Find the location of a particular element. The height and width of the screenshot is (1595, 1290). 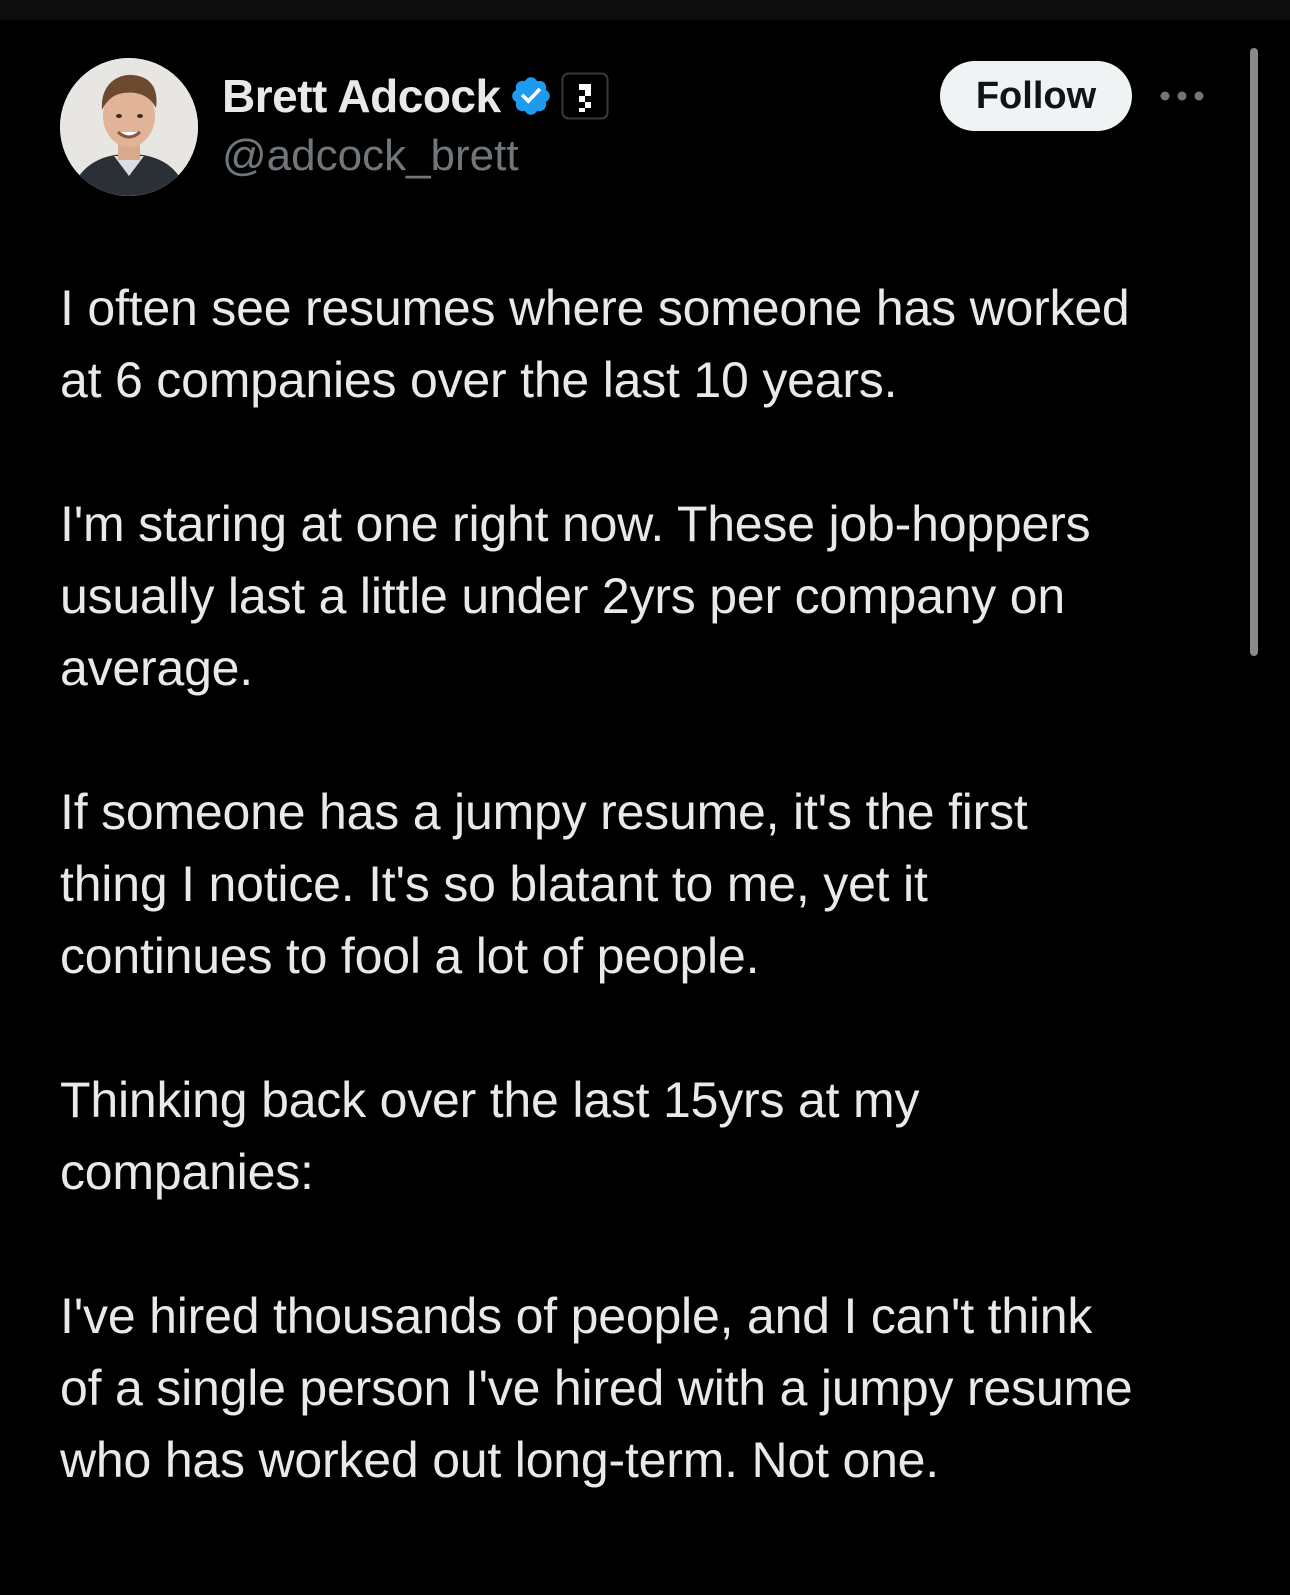

post-header: Brett Adcock @adcock_brett Follow is located at coordinates (645, 115).